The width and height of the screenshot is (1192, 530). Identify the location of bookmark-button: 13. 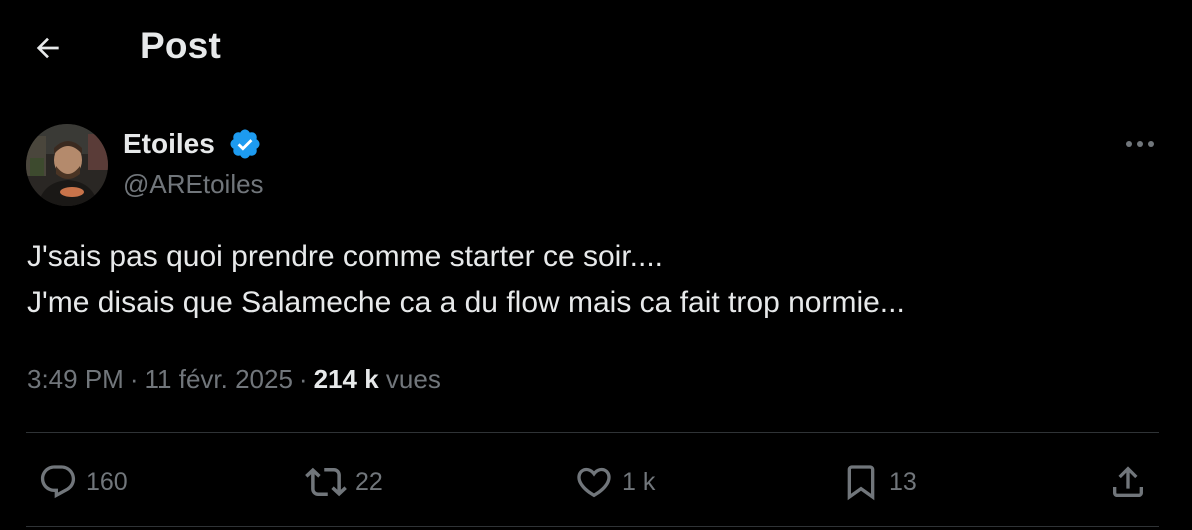
(879, 482).